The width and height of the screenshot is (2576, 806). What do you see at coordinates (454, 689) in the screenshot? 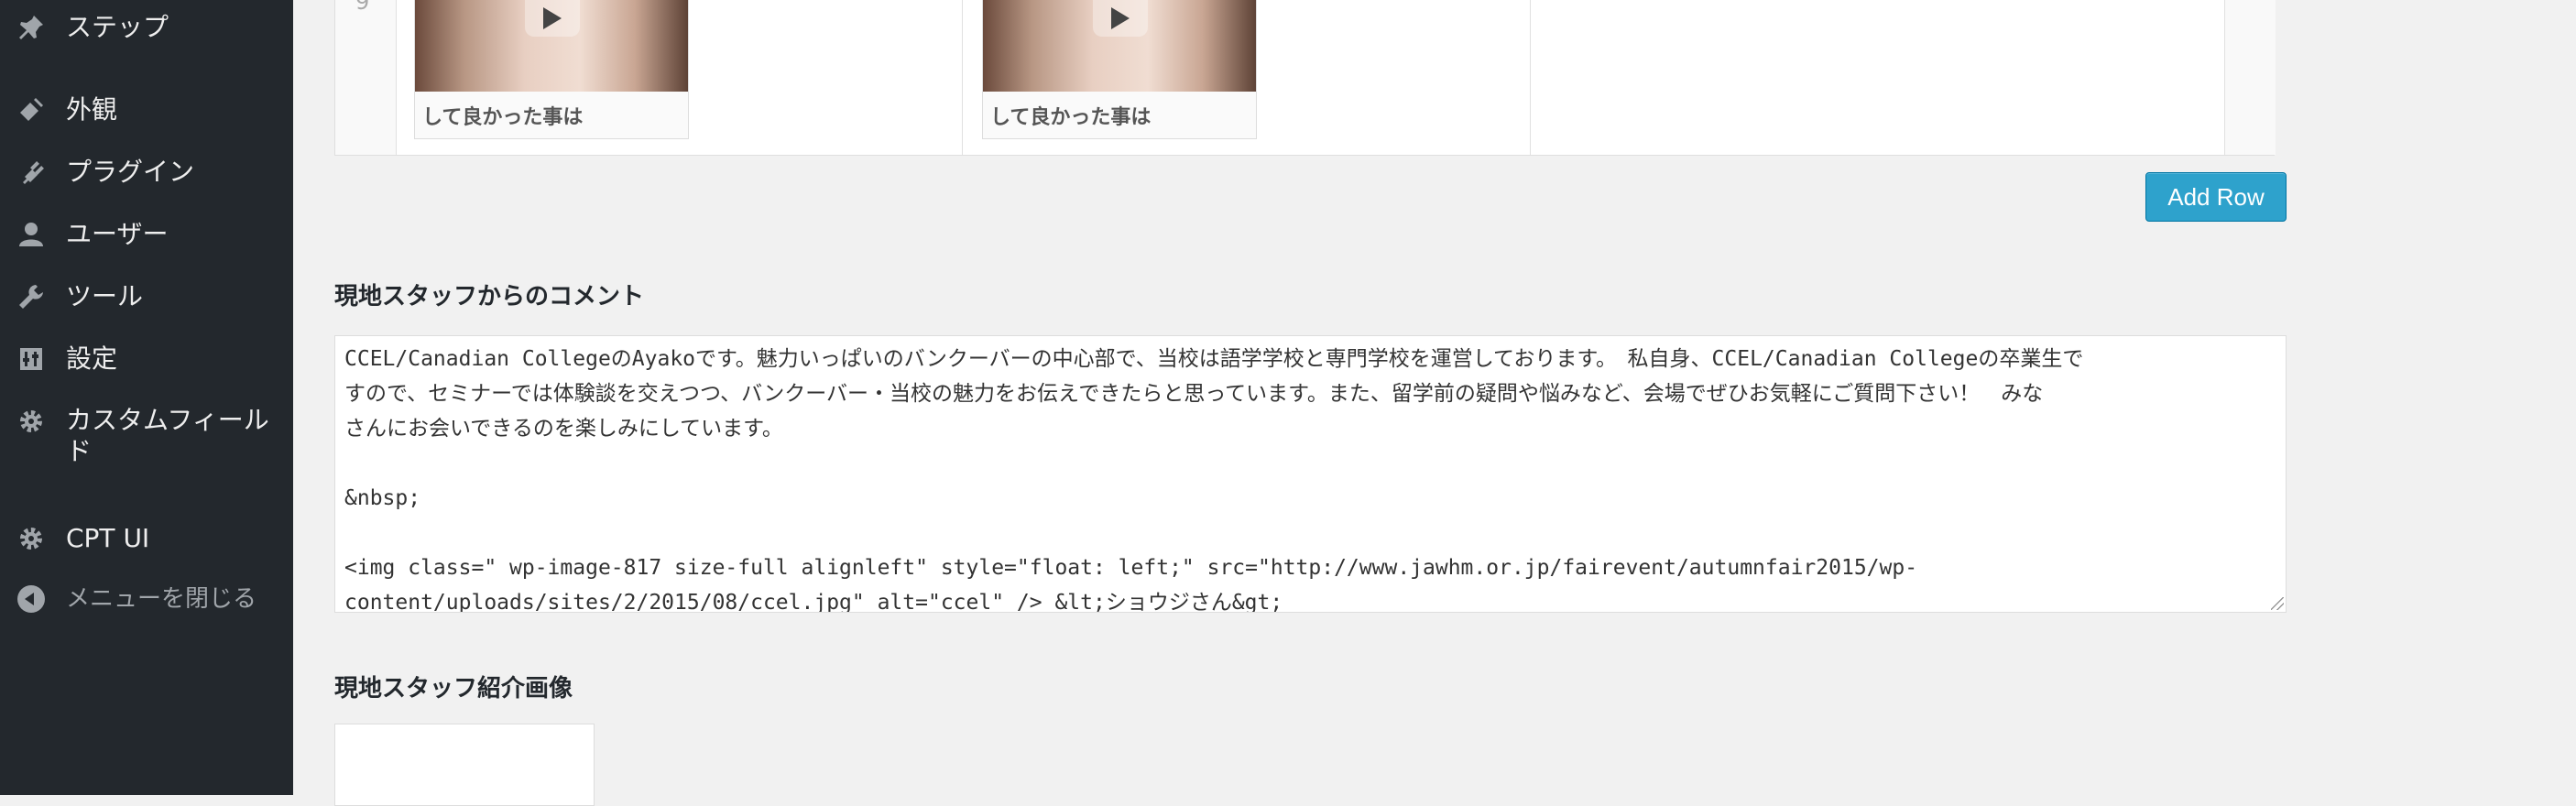
I see `staff-image-field-label: 現地スタッフ紹介画像` at bounding box center [454, 689].